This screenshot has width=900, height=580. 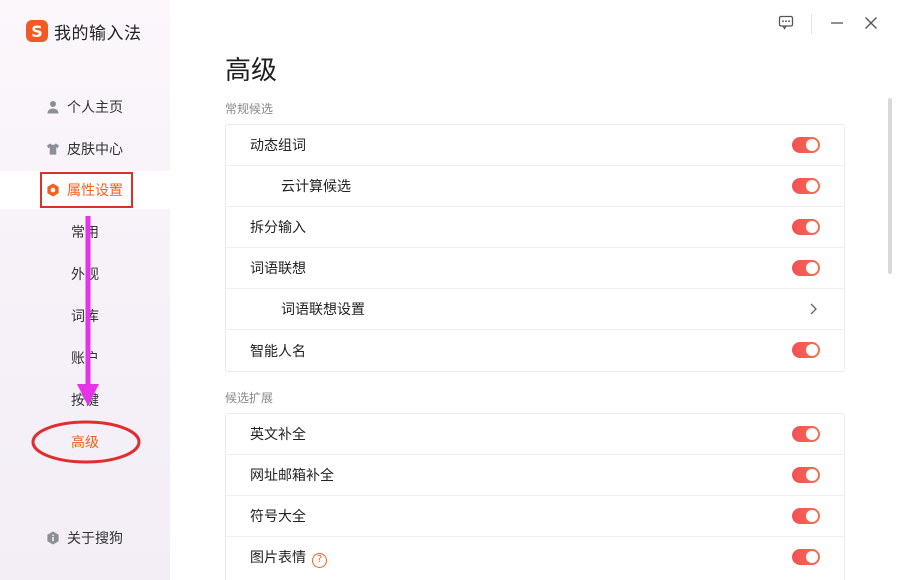 I want to click on settings-row-split-input: 拆分输入, so click(x=535, y=227).